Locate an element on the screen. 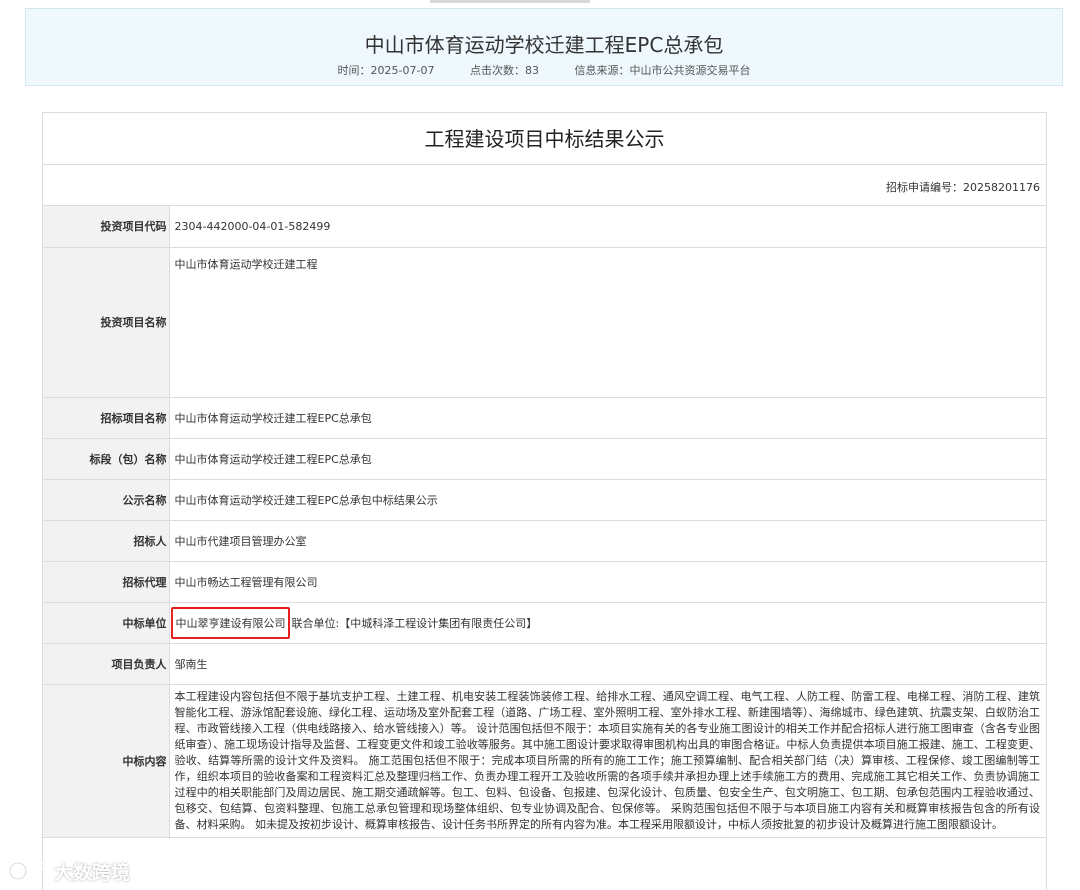 The width and height of the screenshot is (1080, 890). publish-time: 时间：2025-07-07 is located at coordinates (386, 70).